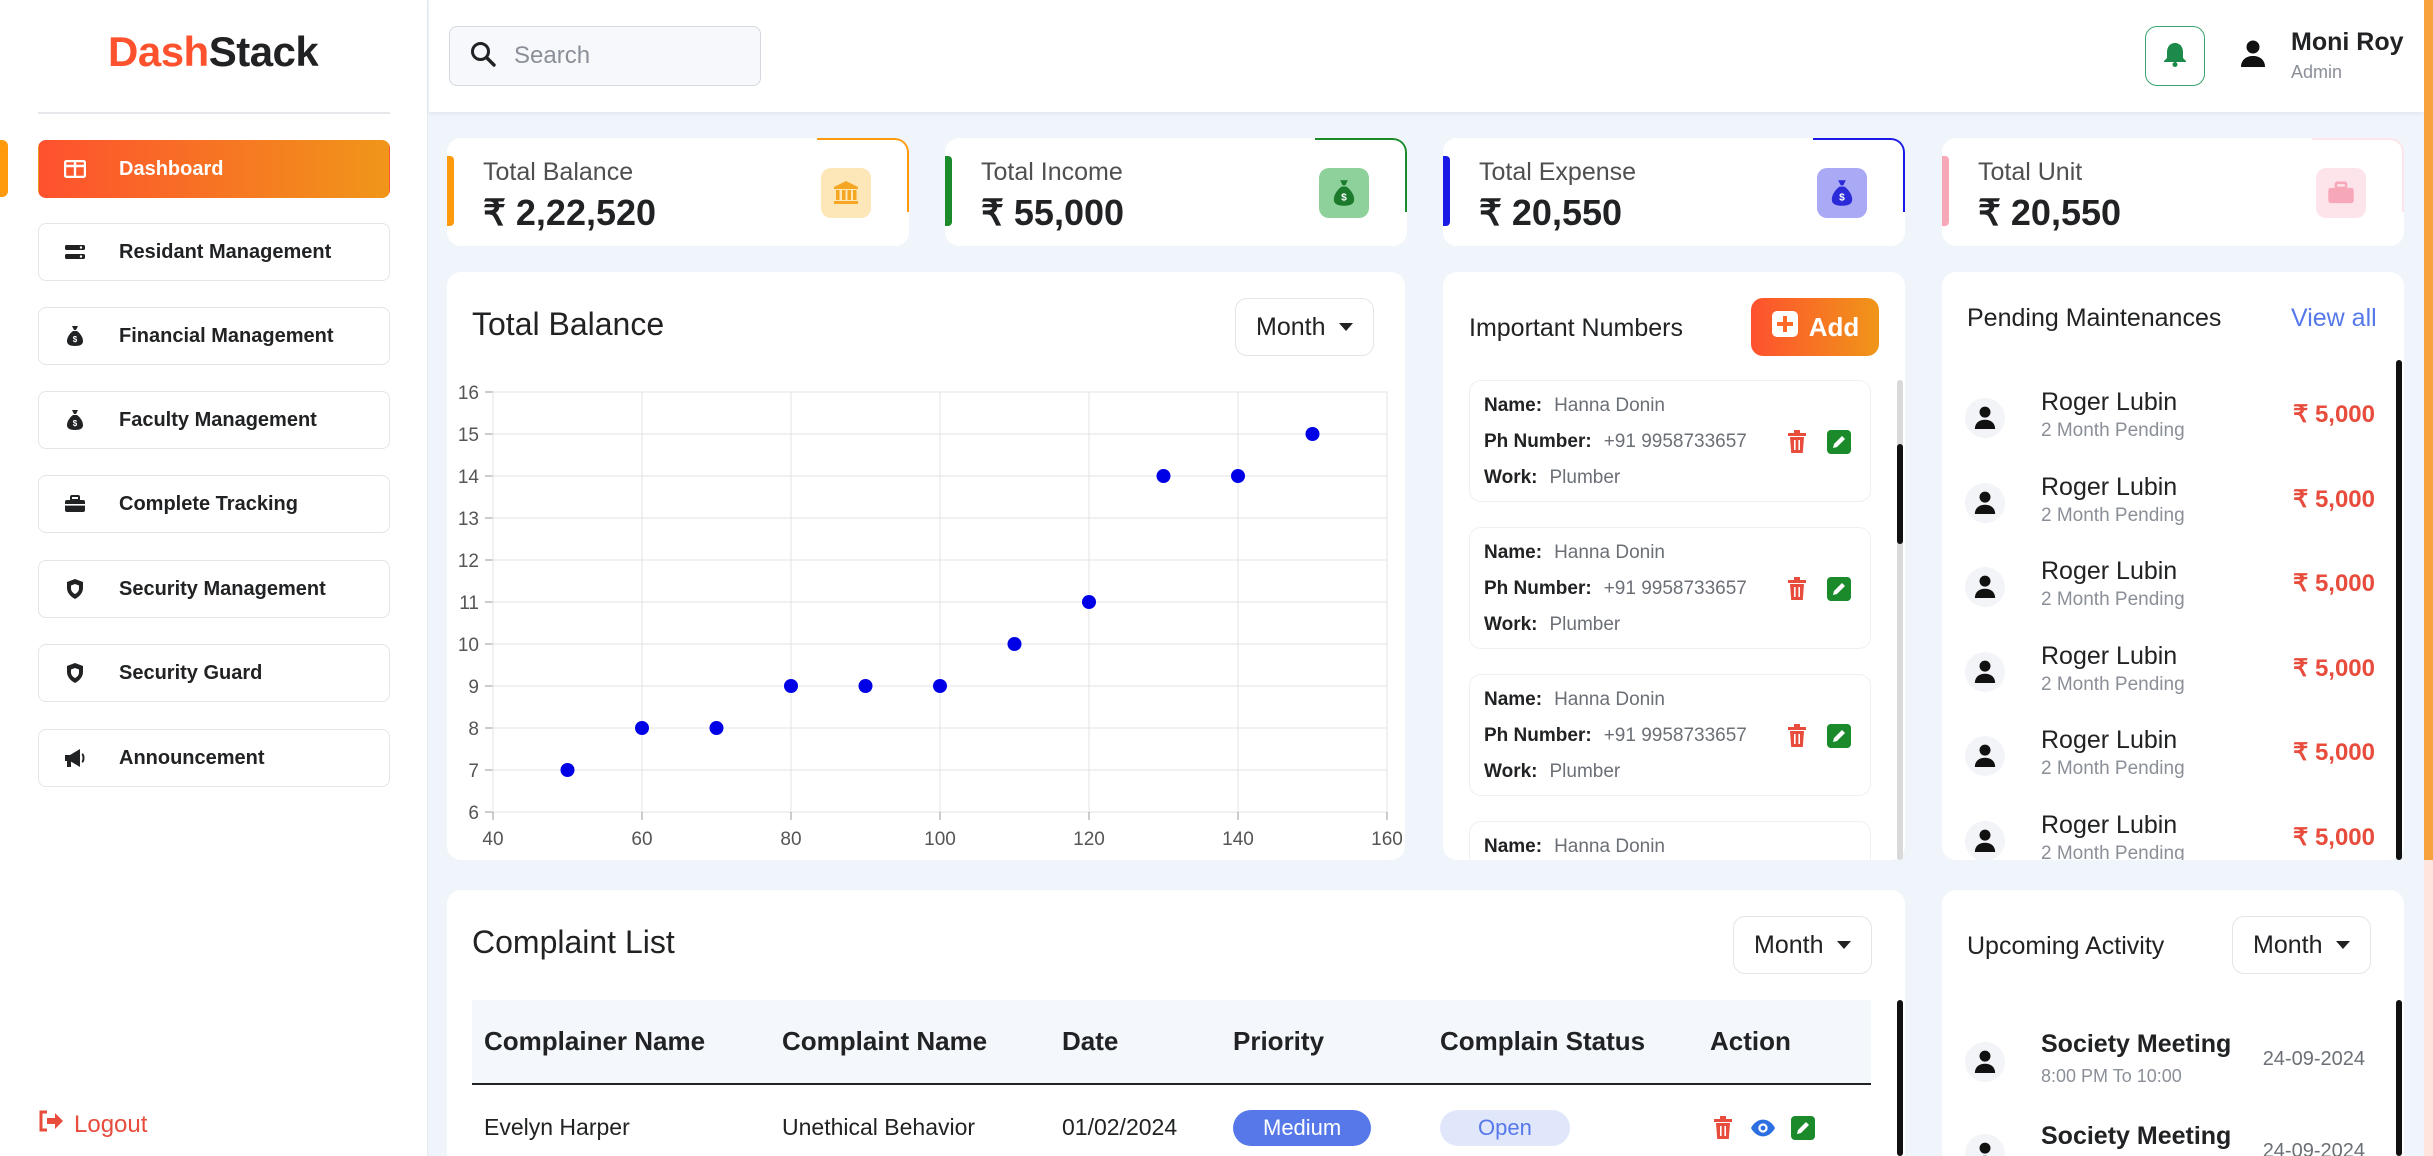 The image size is (2433, 1156). I want to click on contact-name: Hanna Donin, so click(1609, 552).